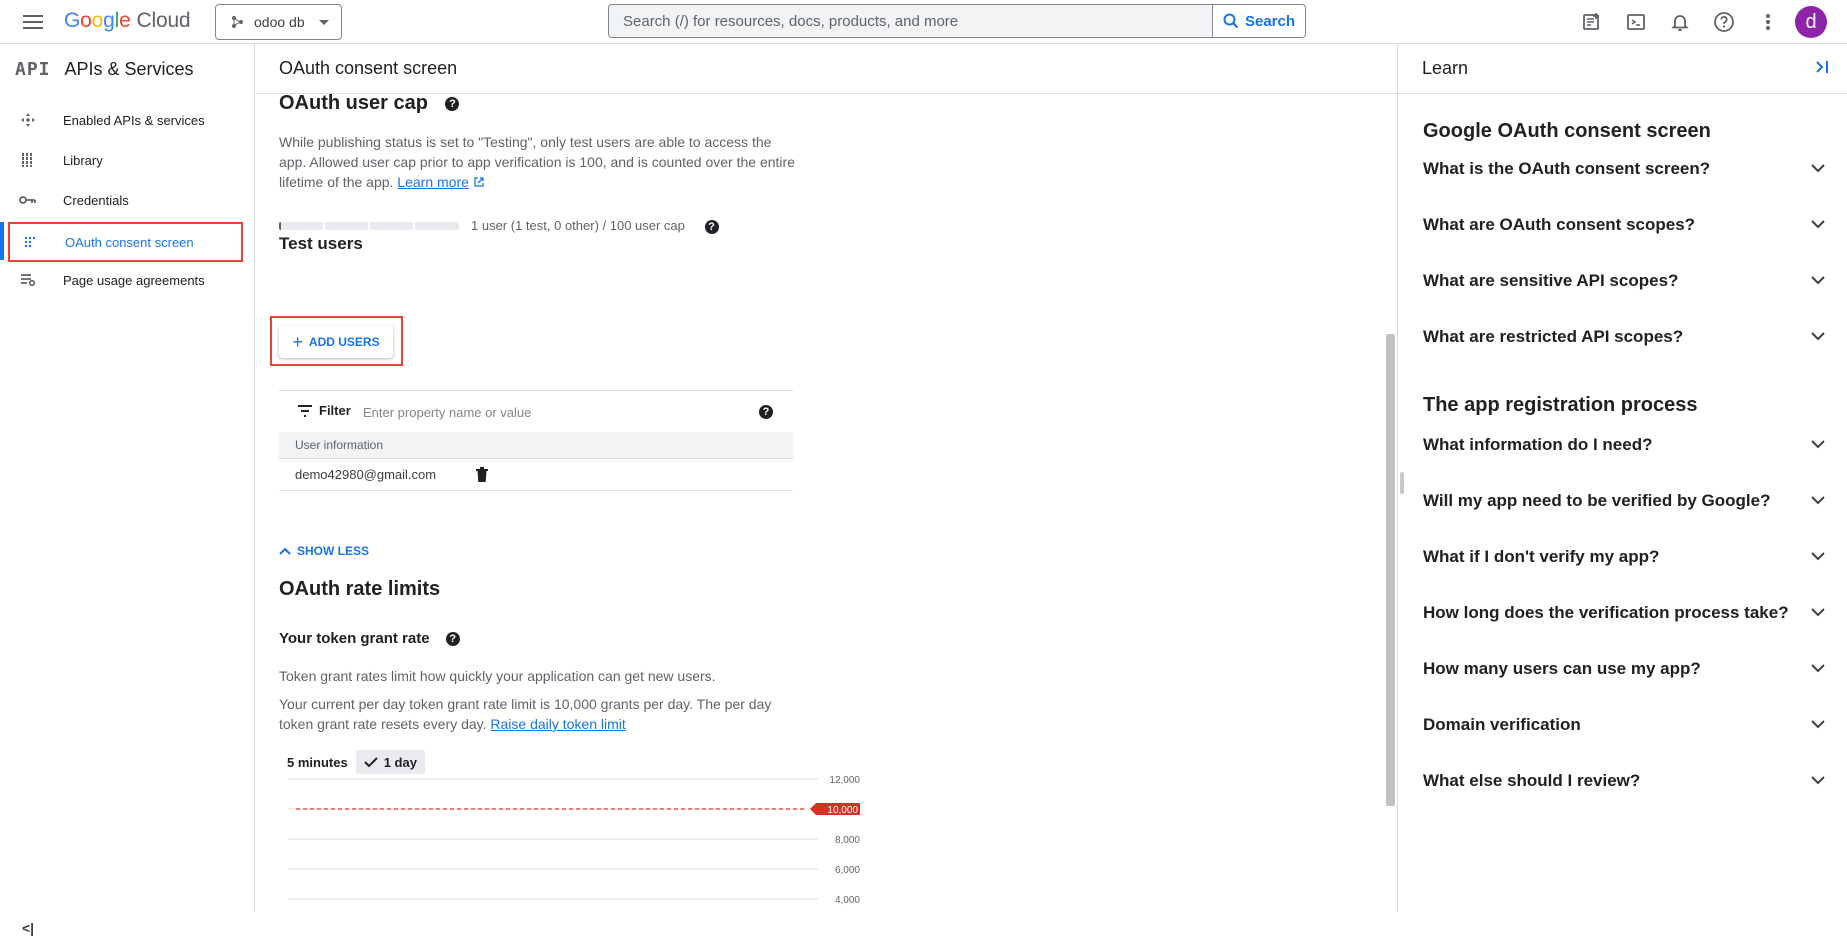 The height and width of the screenshot is (936, 1847). What do you see at coordinates (1624, 445) in the screenshot?
I see `learn-faq-item: What information do I need?` at bounding box center [1624, 445].